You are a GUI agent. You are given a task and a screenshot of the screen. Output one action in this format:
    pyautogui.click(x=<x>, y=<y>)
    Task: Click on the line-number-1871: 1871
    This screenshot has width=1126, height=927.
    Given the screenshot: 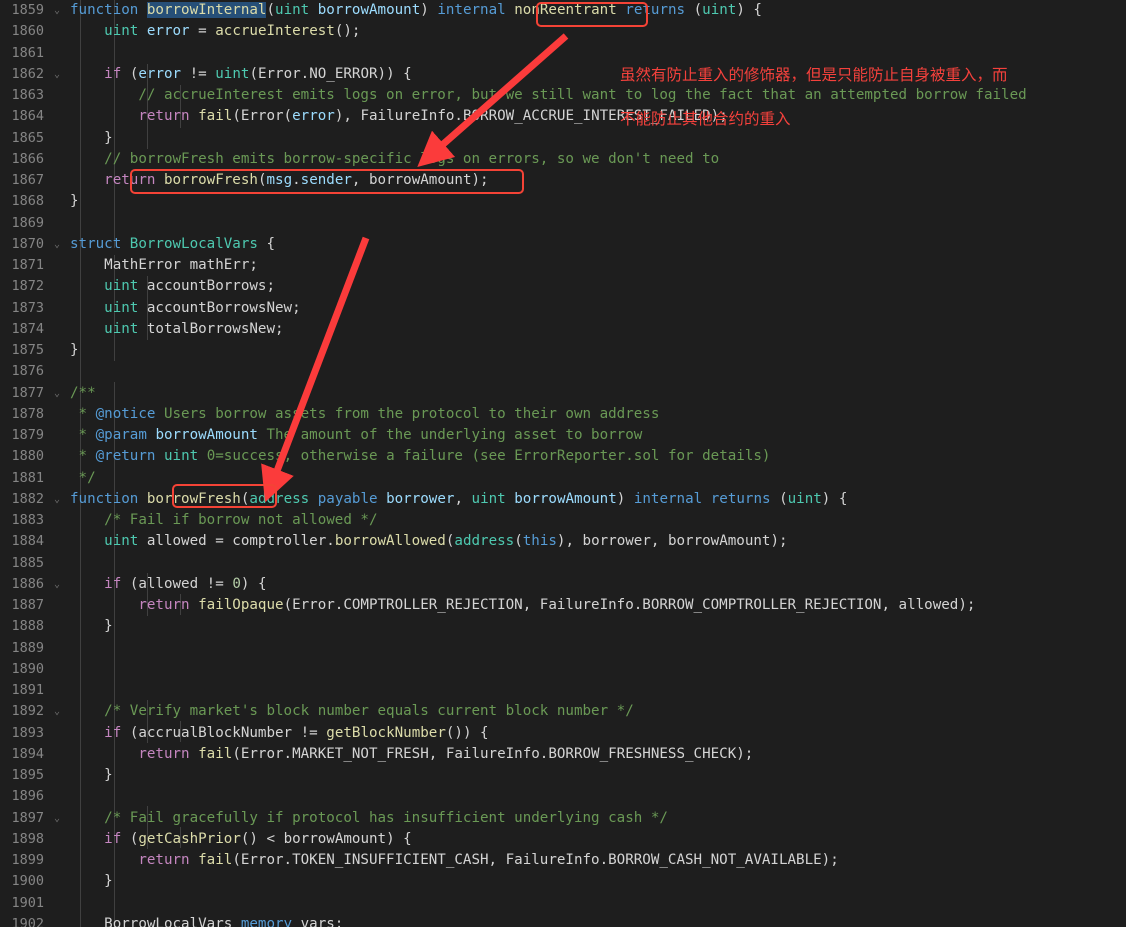 What is the action you would take?
    pyautogui.click(x=35, y=265)
    